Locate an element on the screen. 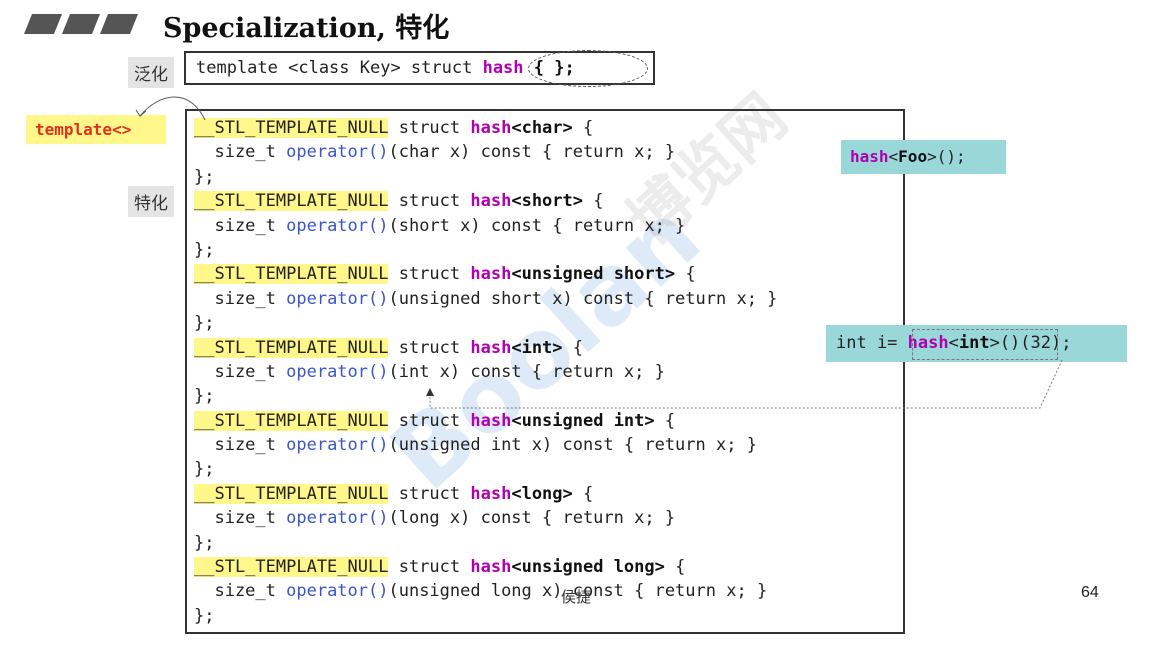 This screenshot has width=1162, height=653. template-marker-arrow is located at coordinates (172, 108).